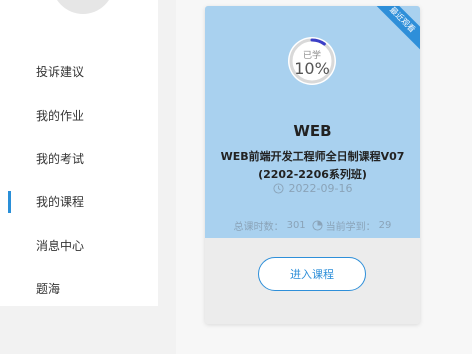 This screenshot has height=354, width=472. Describe the element at coordinates (48, 289) in the screenshot. I see `sidebar-item-label: 题海` at that location.